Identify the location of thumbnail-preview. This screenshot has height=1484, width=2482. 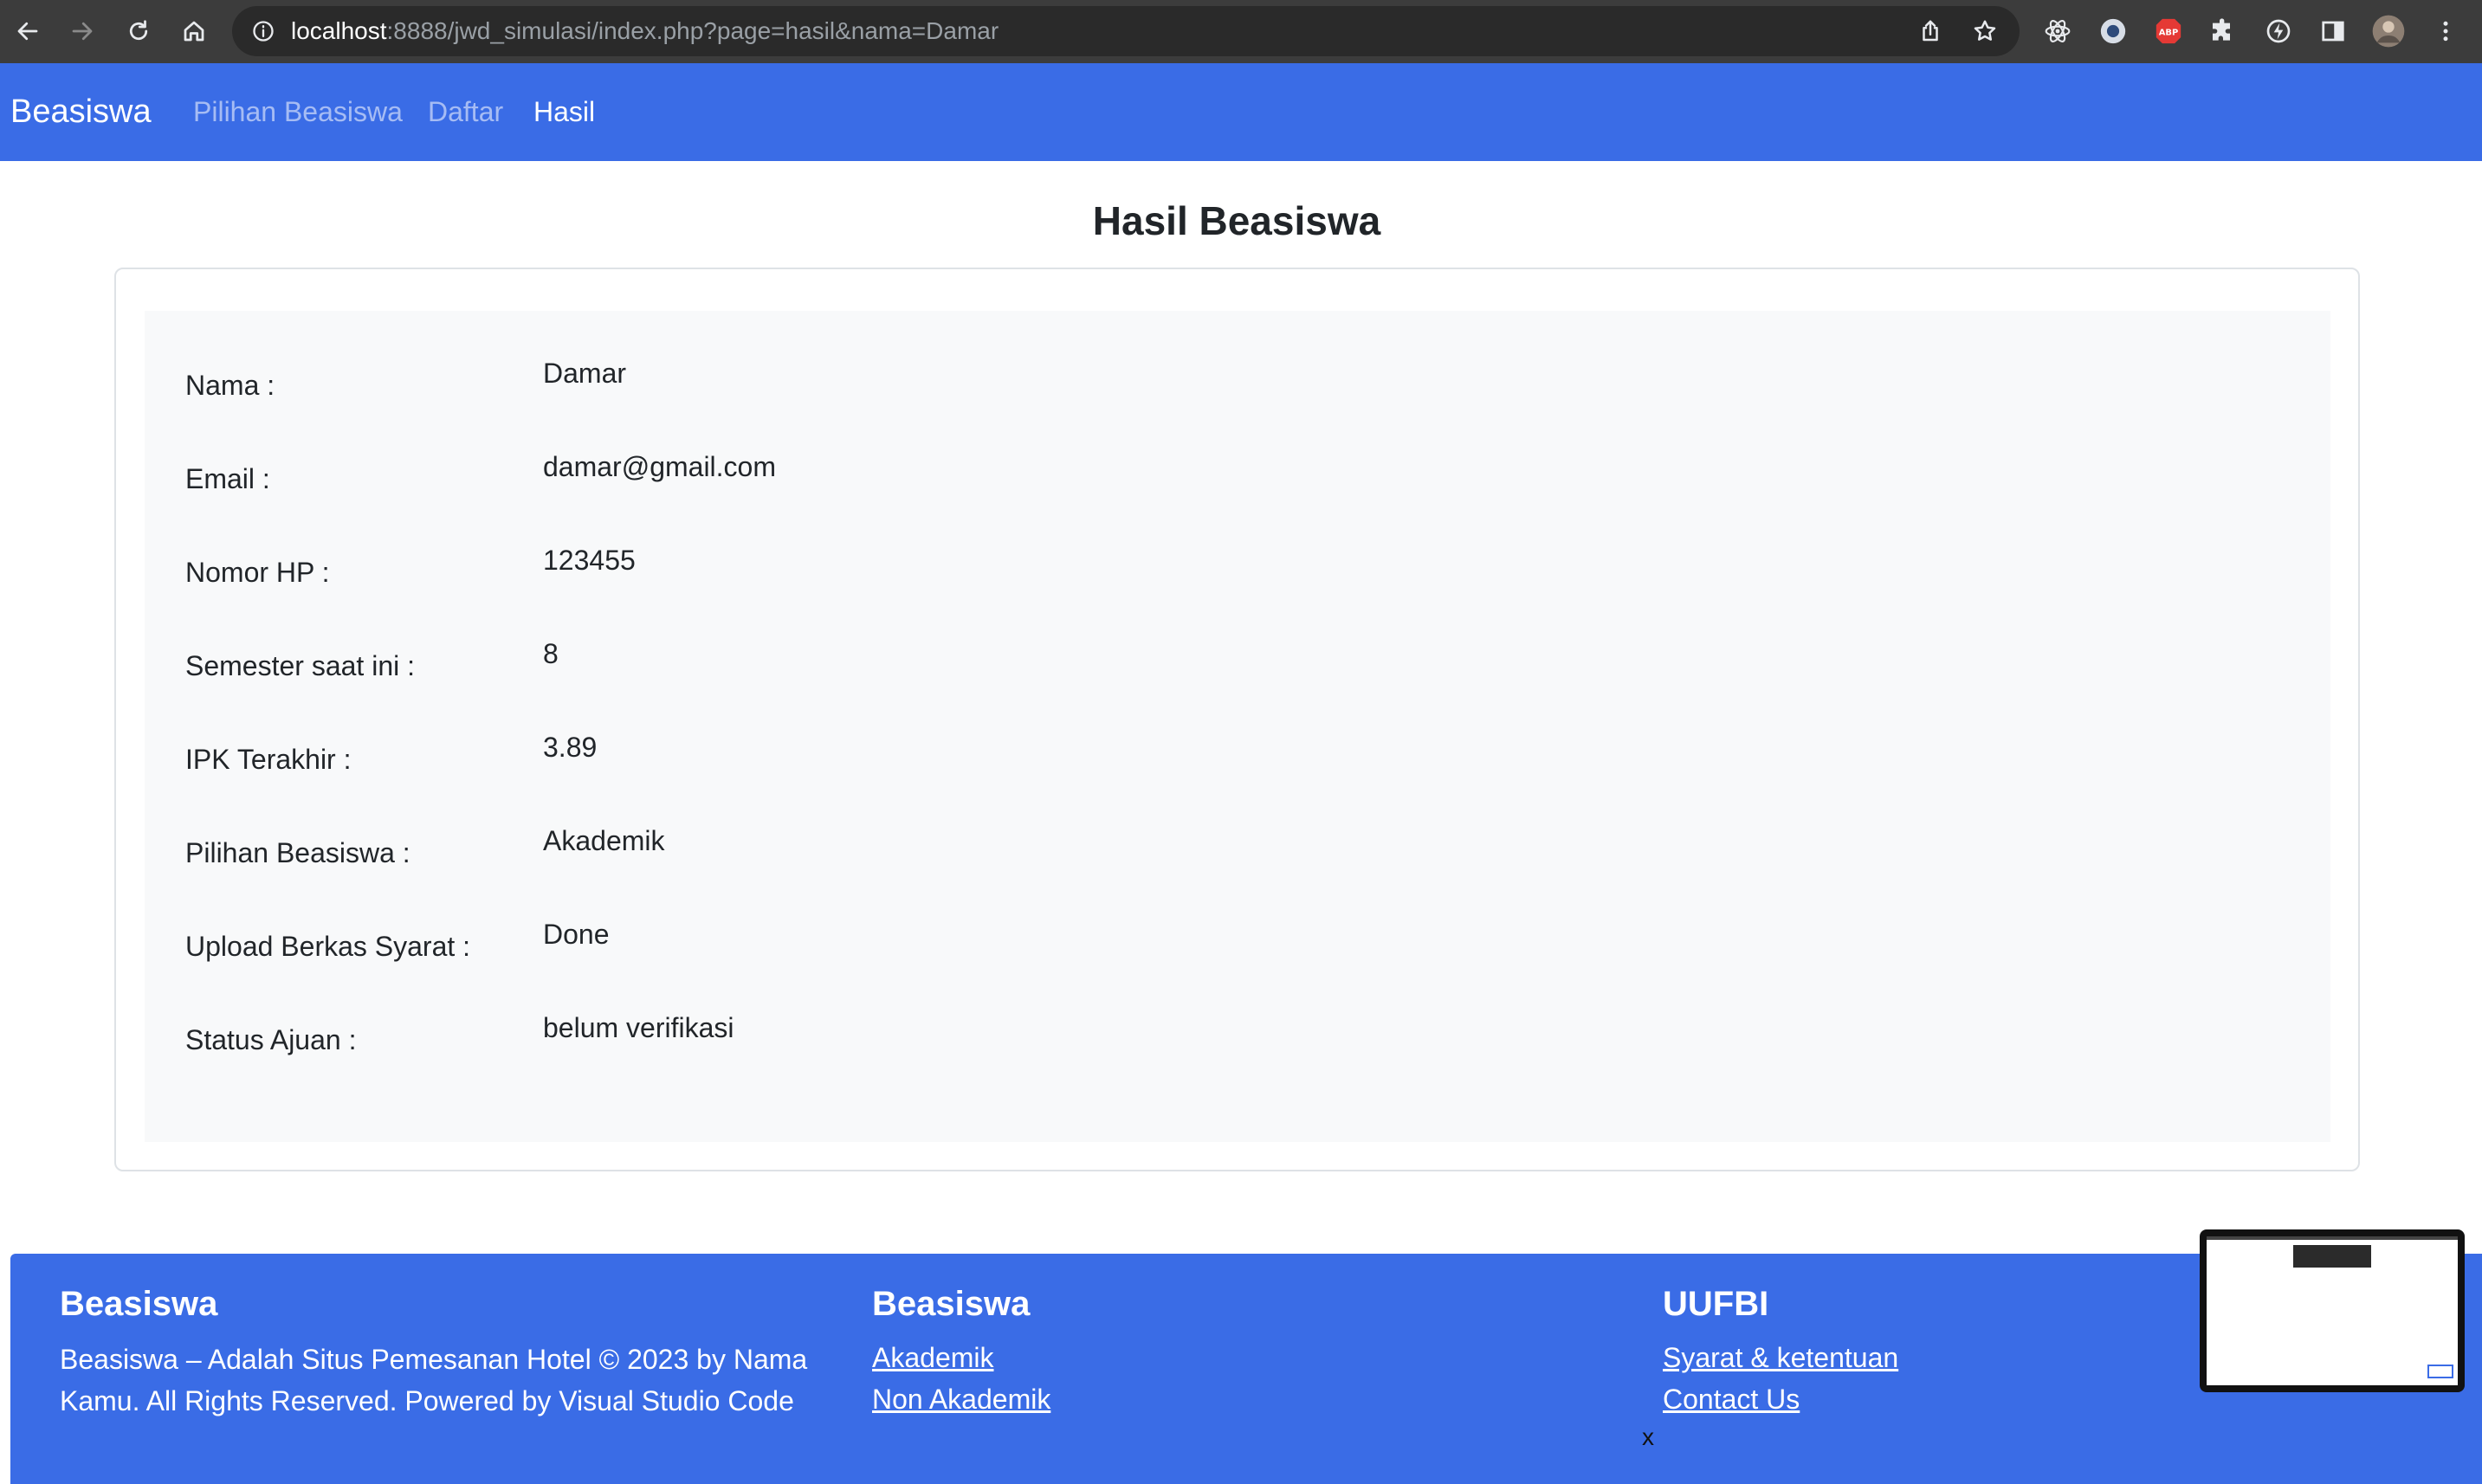
(2332, 1310).